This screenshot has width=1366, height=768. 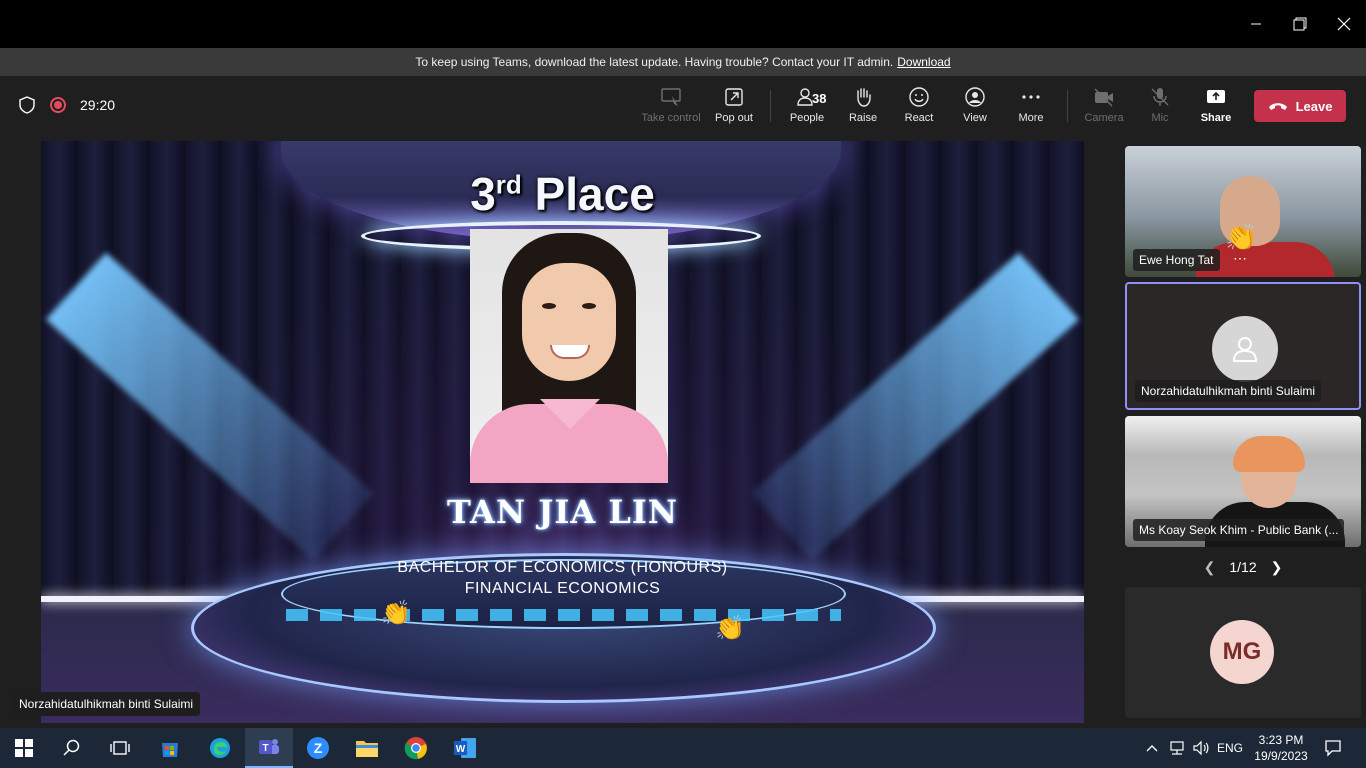 What do you see at coordinates (1031, 97) in the screenshot?
I see `more-icon` at bounding box center [1031, 97].